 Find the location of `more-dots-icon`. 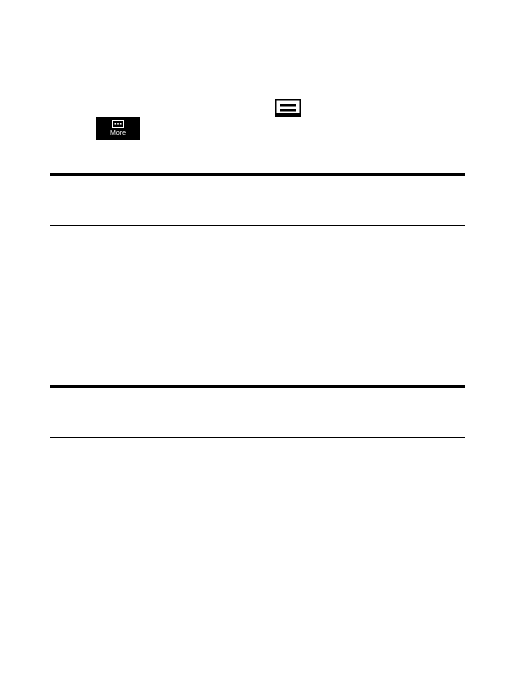

more-dots-icon is located at coordinates (118, 124).